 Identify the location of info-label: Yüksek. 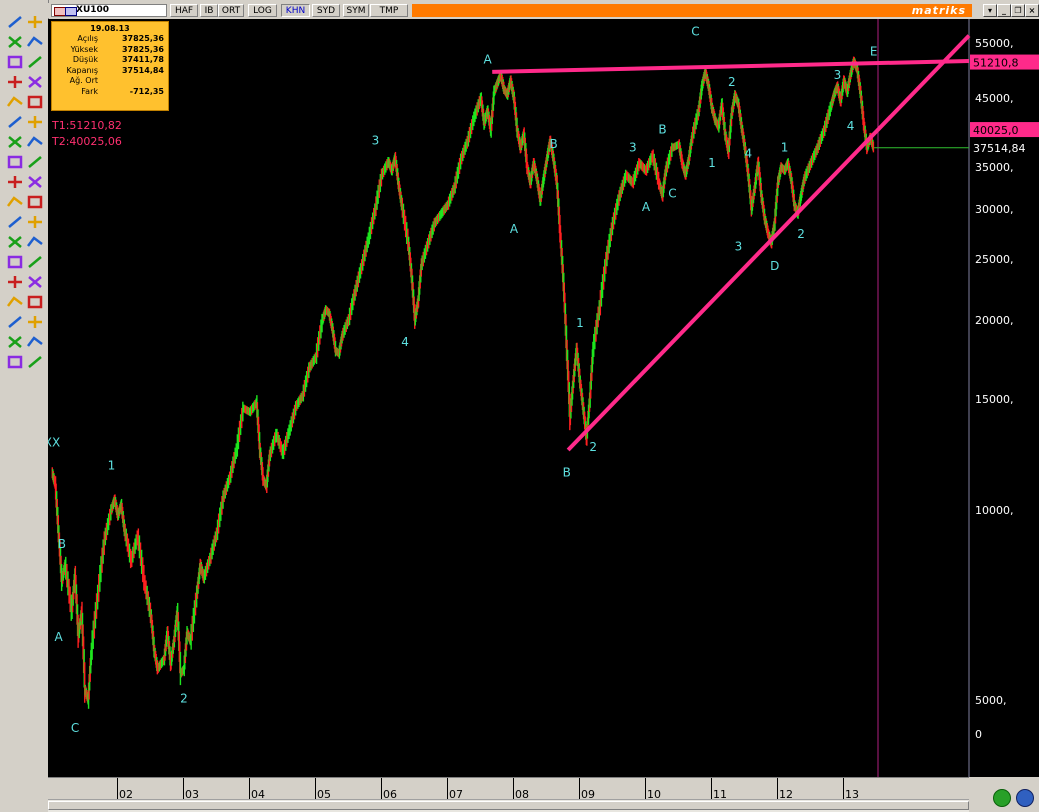
(84, 49).